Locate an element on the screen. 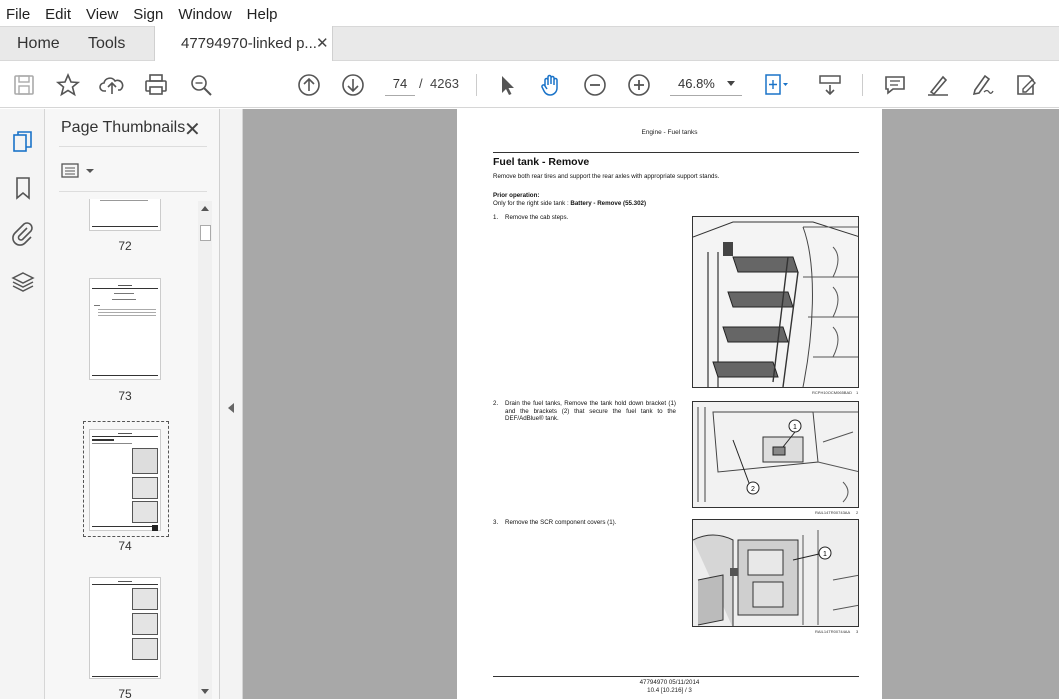 The image size is (1059, 699). svg-text: 2 is located at coordinates (753, 489).